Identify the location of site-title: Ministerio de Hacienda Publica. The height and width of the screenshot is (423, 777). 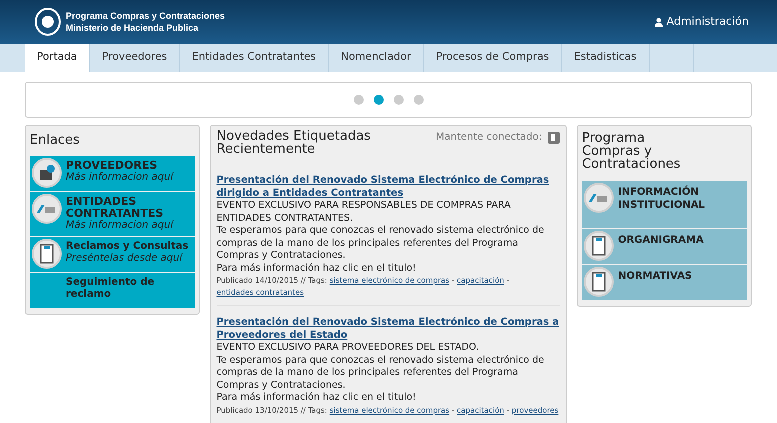
(133, 28).